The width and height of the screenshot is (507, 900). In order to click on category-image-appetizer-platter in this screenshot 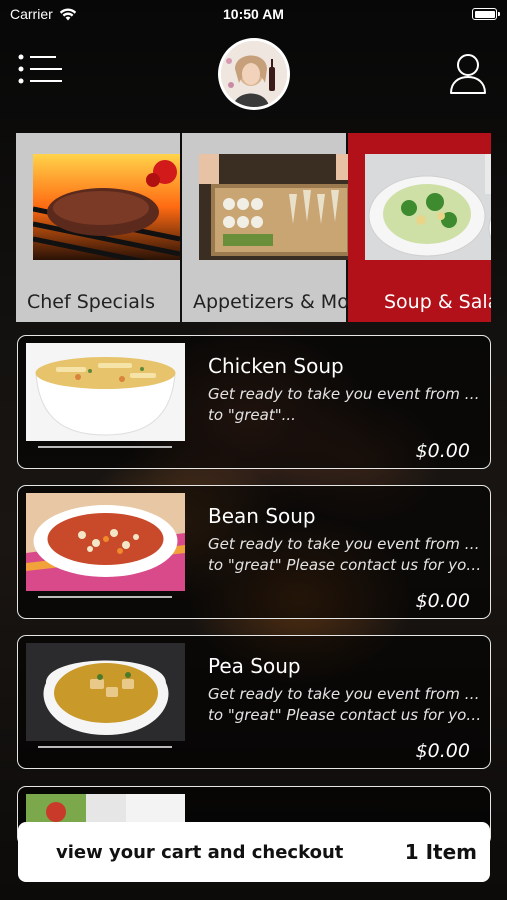, I will do `click(277, 207)`.